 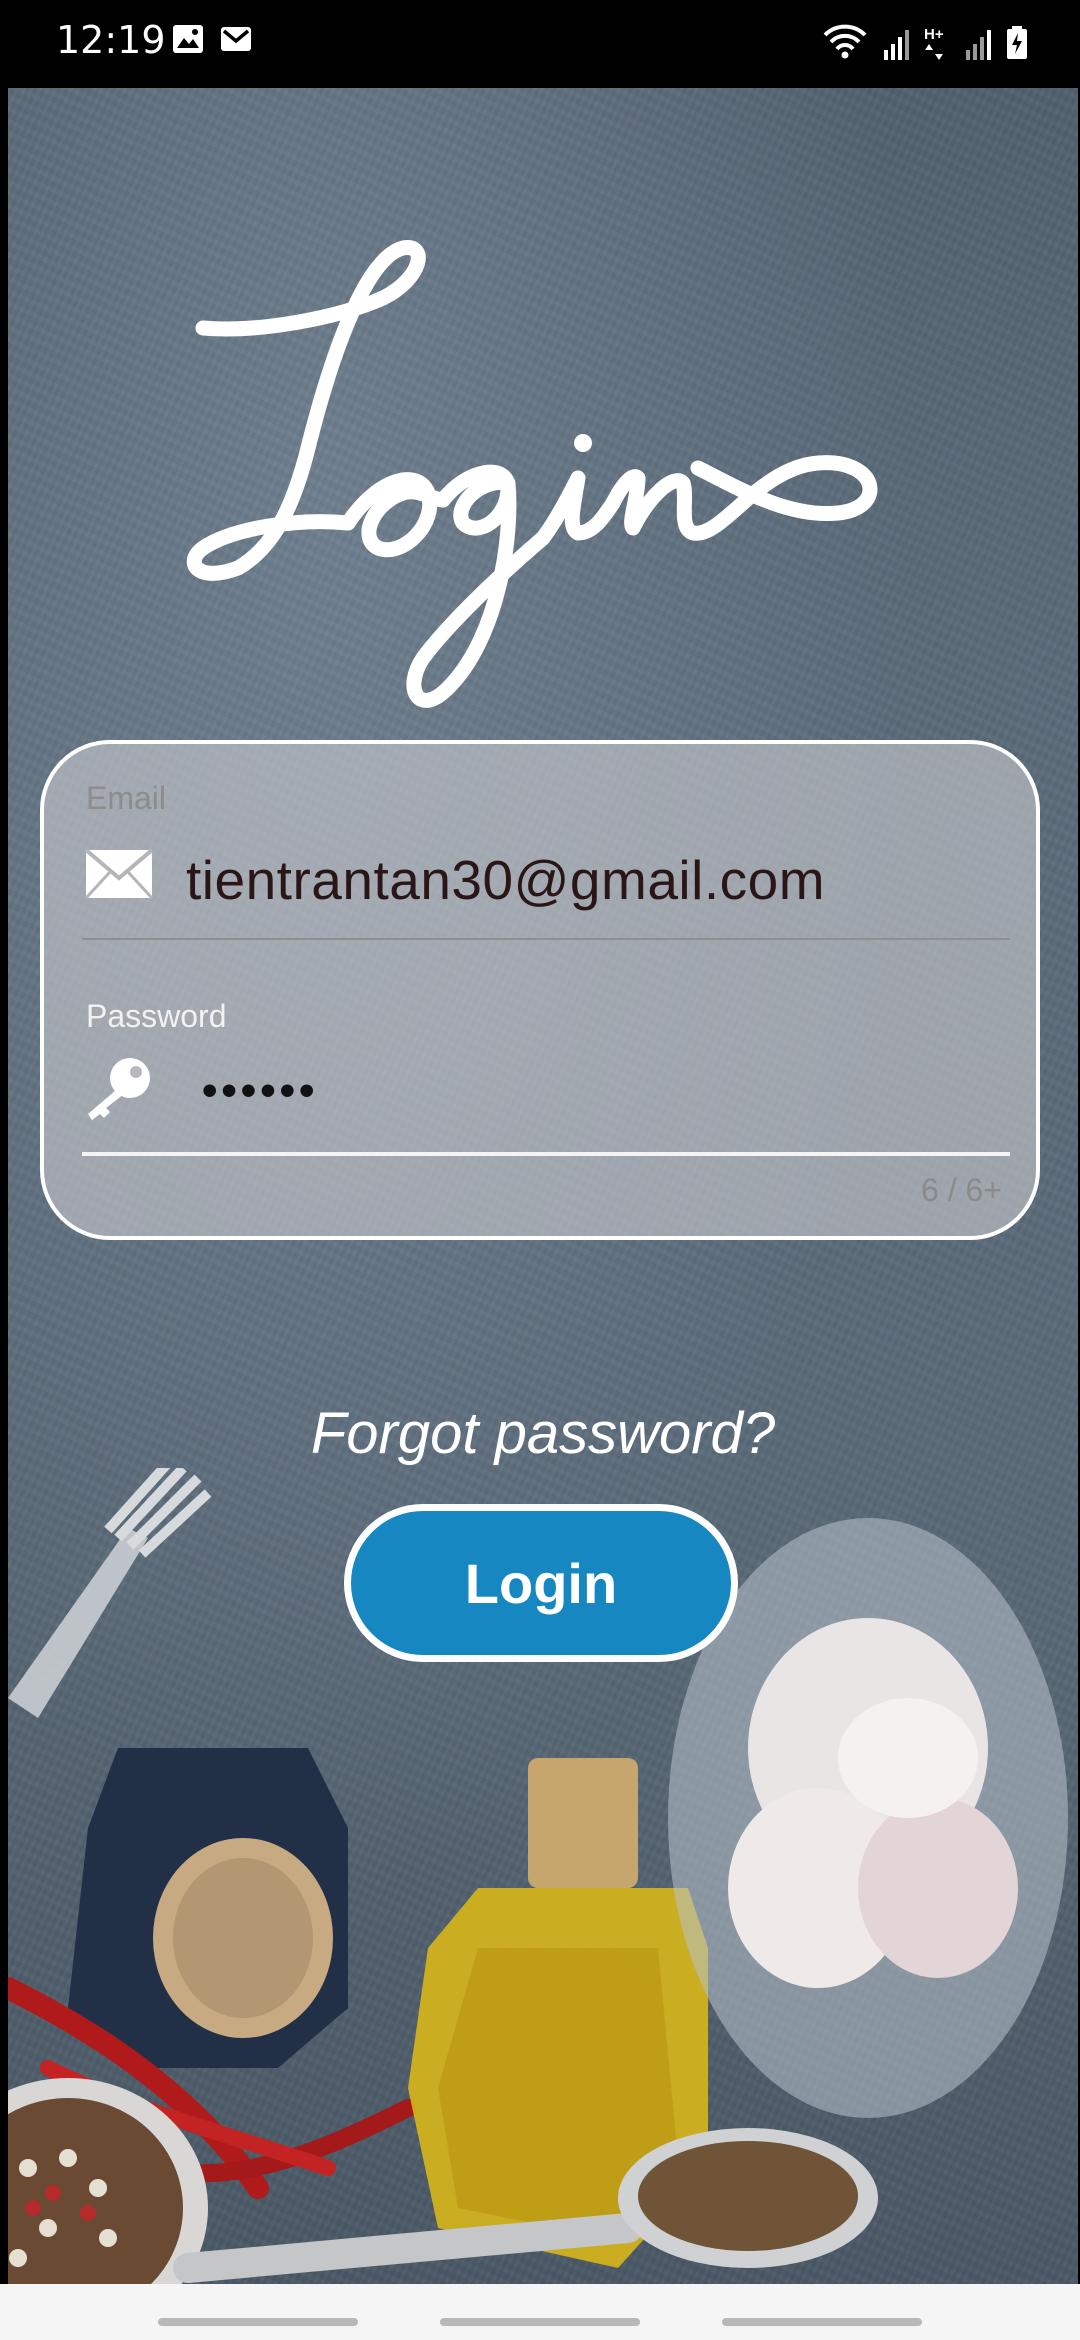 What do you see at coordinates (126, 798) in the screenshot?
I see `email-label: Email` at bounding box center [126, 798].